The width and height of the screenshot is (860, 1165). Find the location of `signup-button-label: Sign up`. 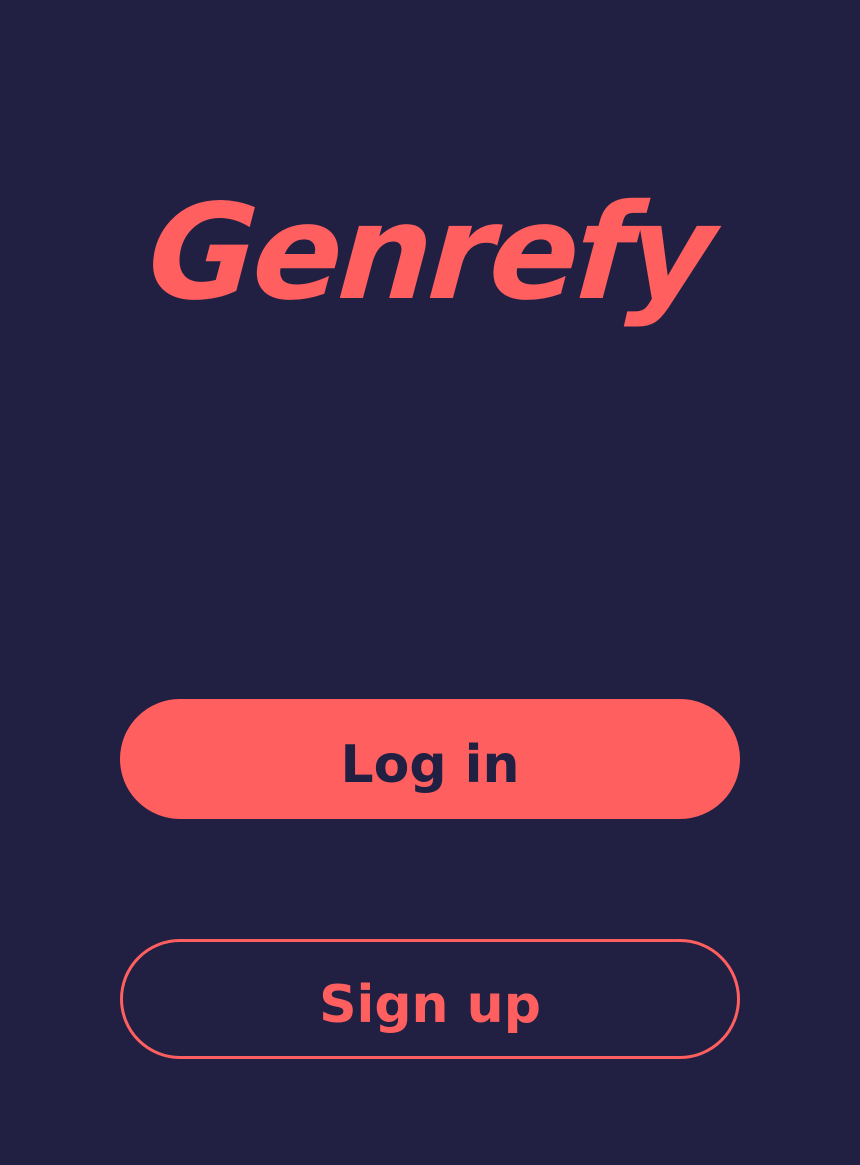

signup-button-label: Sign up is located at coordinates (430, 1005).